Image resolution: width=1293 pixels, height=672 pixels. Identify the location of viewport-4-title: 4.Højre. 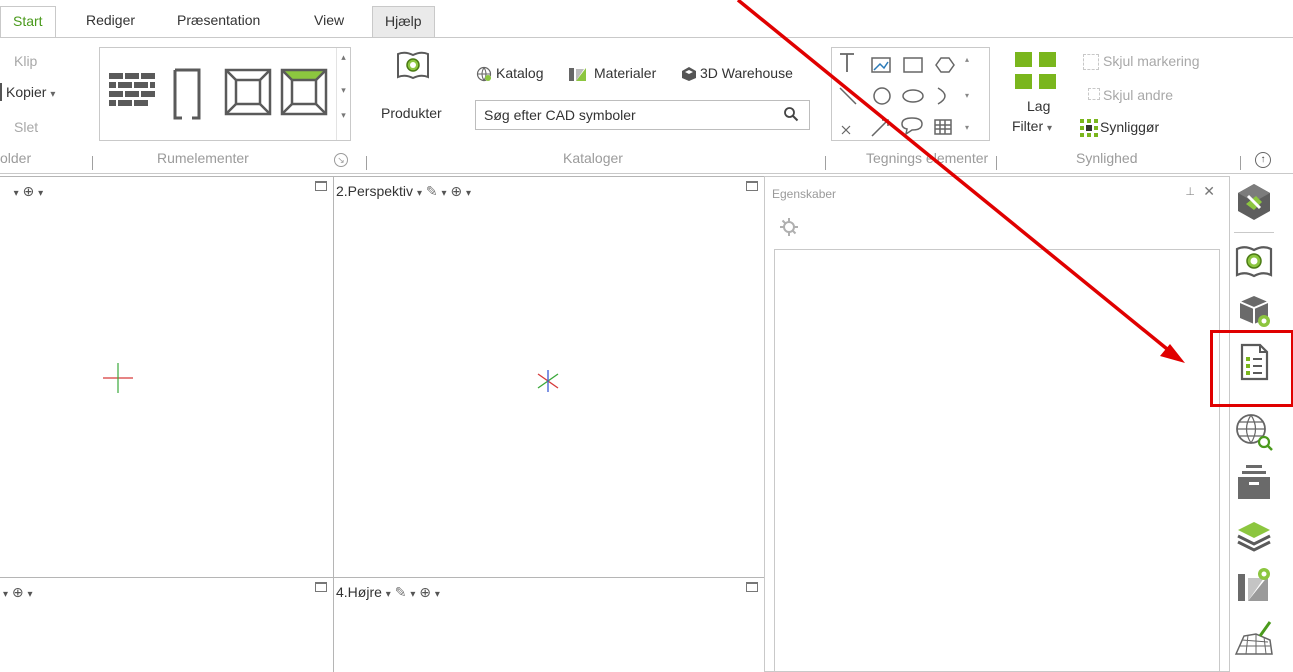
(359, 592).